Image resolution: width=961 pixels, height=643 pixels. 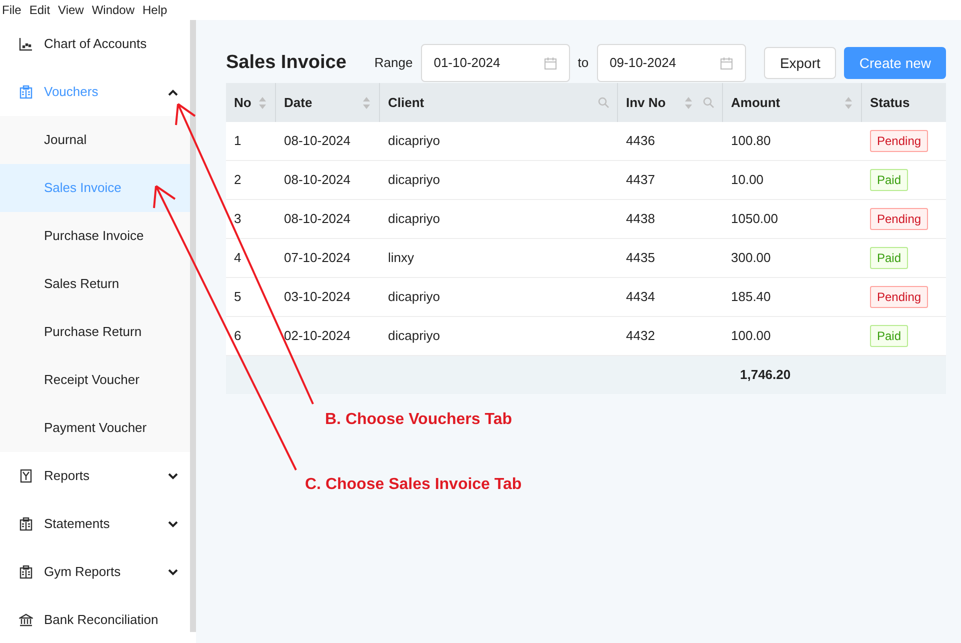 What do you see at coordinates (317, 297) in the screenshot?
I see `table-cell-text: 03-10-2024` at bounding box center [317, 297].